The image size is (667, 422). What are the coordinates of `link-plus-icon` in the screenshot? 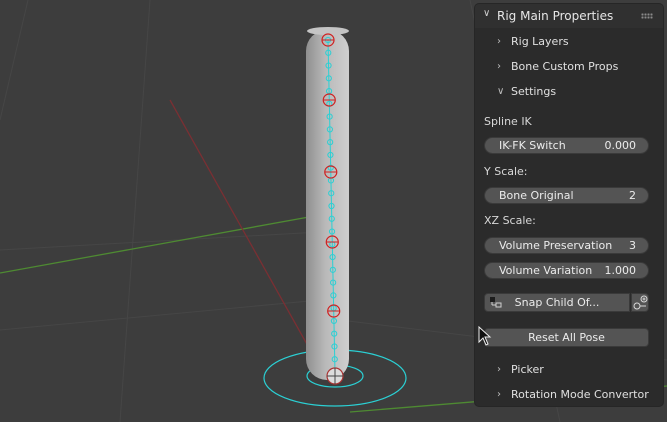 It's located at (640, 302).